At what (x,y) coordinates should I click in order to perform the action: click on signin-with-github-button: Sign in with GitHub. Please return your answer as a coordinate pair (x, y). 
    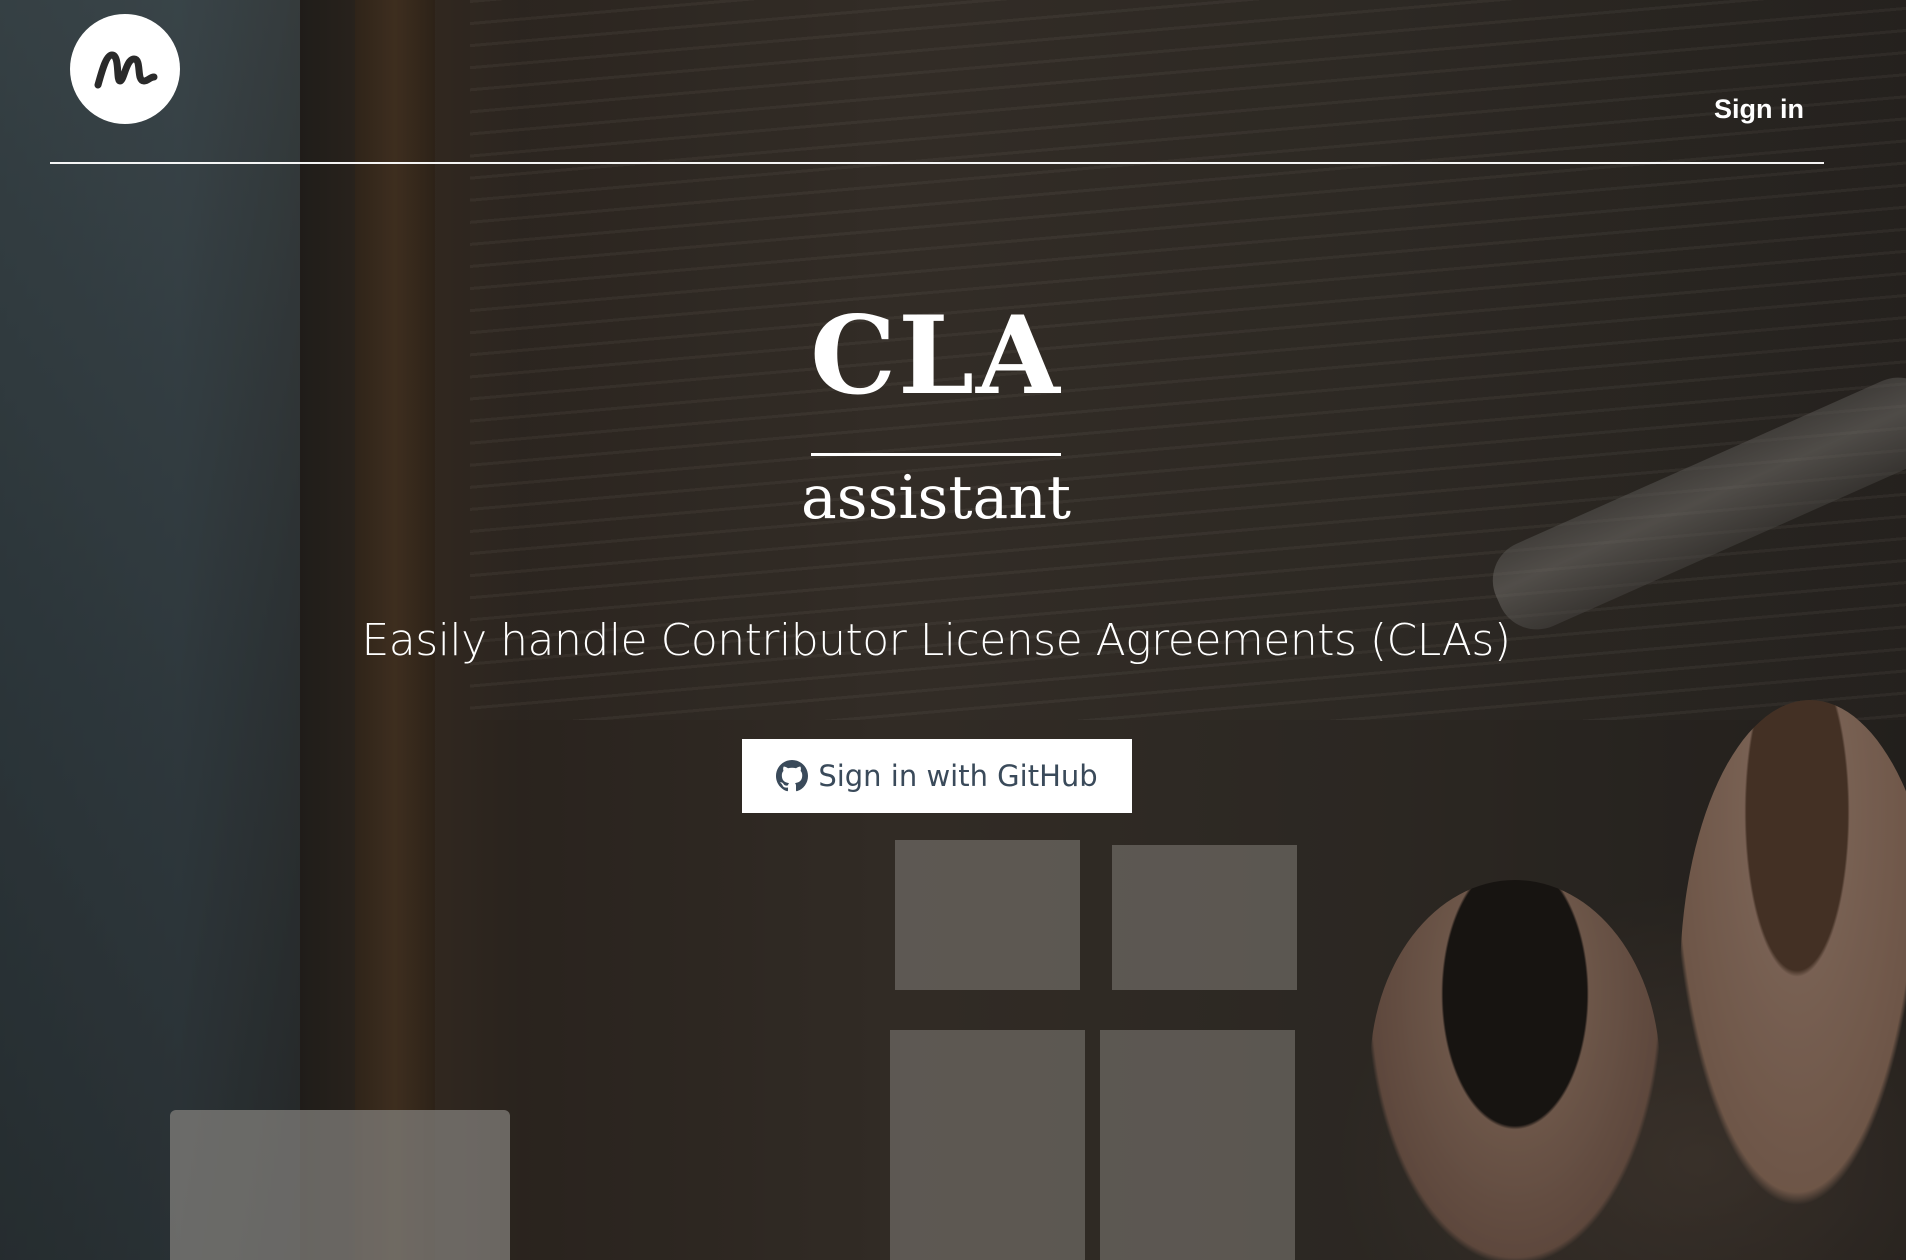
    Looking at the image, I should click on (937, 776).